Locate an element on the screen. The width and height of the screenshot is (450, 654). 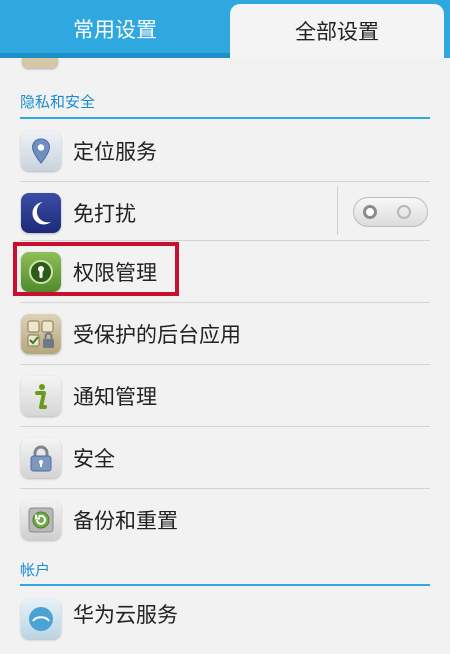
switch-off-indicator is located at coordinates (370, 212).